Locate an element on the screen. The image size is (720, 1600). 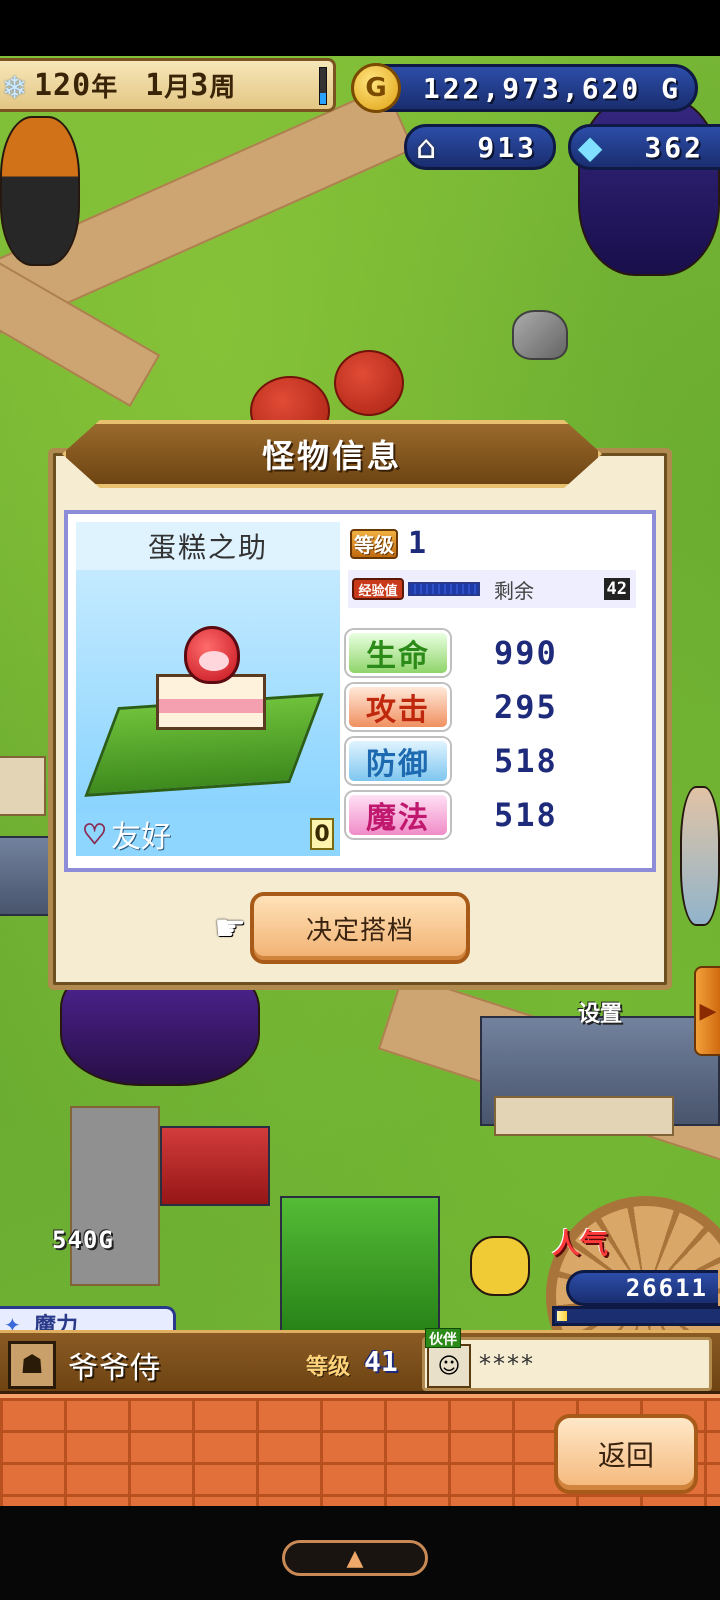
monster-portrait: 蛋糕之助 ♡ 友好 0 is located at coordinates (208, 689).